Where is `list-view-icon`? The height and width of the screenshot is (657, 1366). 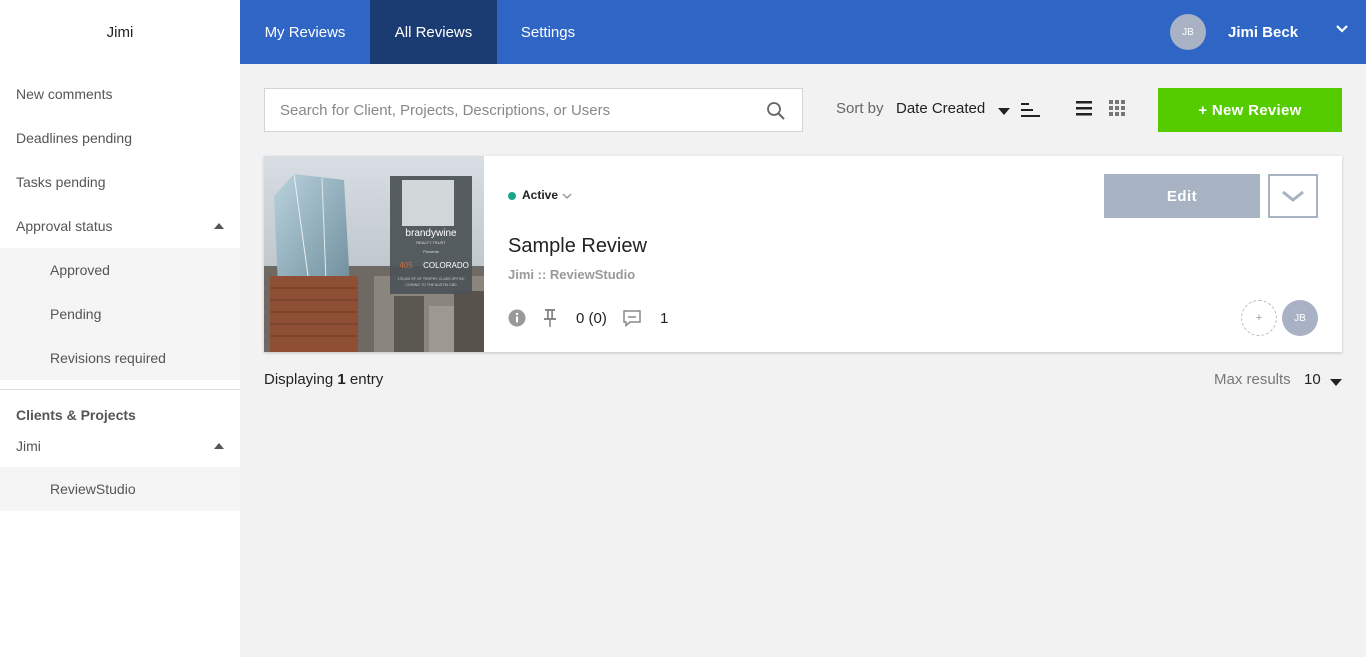 list-view-icon is located at coordinates (1084, 108).